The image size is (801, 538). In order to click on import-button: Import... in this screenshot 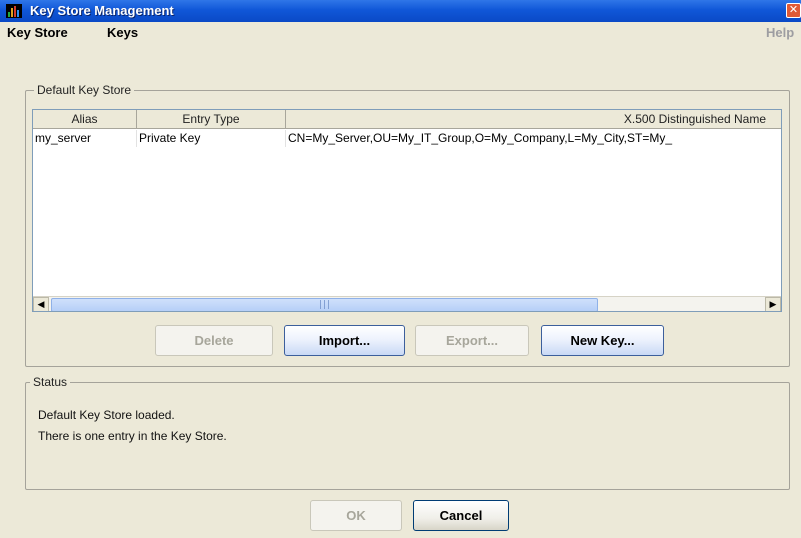, I will do `click(344, 340)`.